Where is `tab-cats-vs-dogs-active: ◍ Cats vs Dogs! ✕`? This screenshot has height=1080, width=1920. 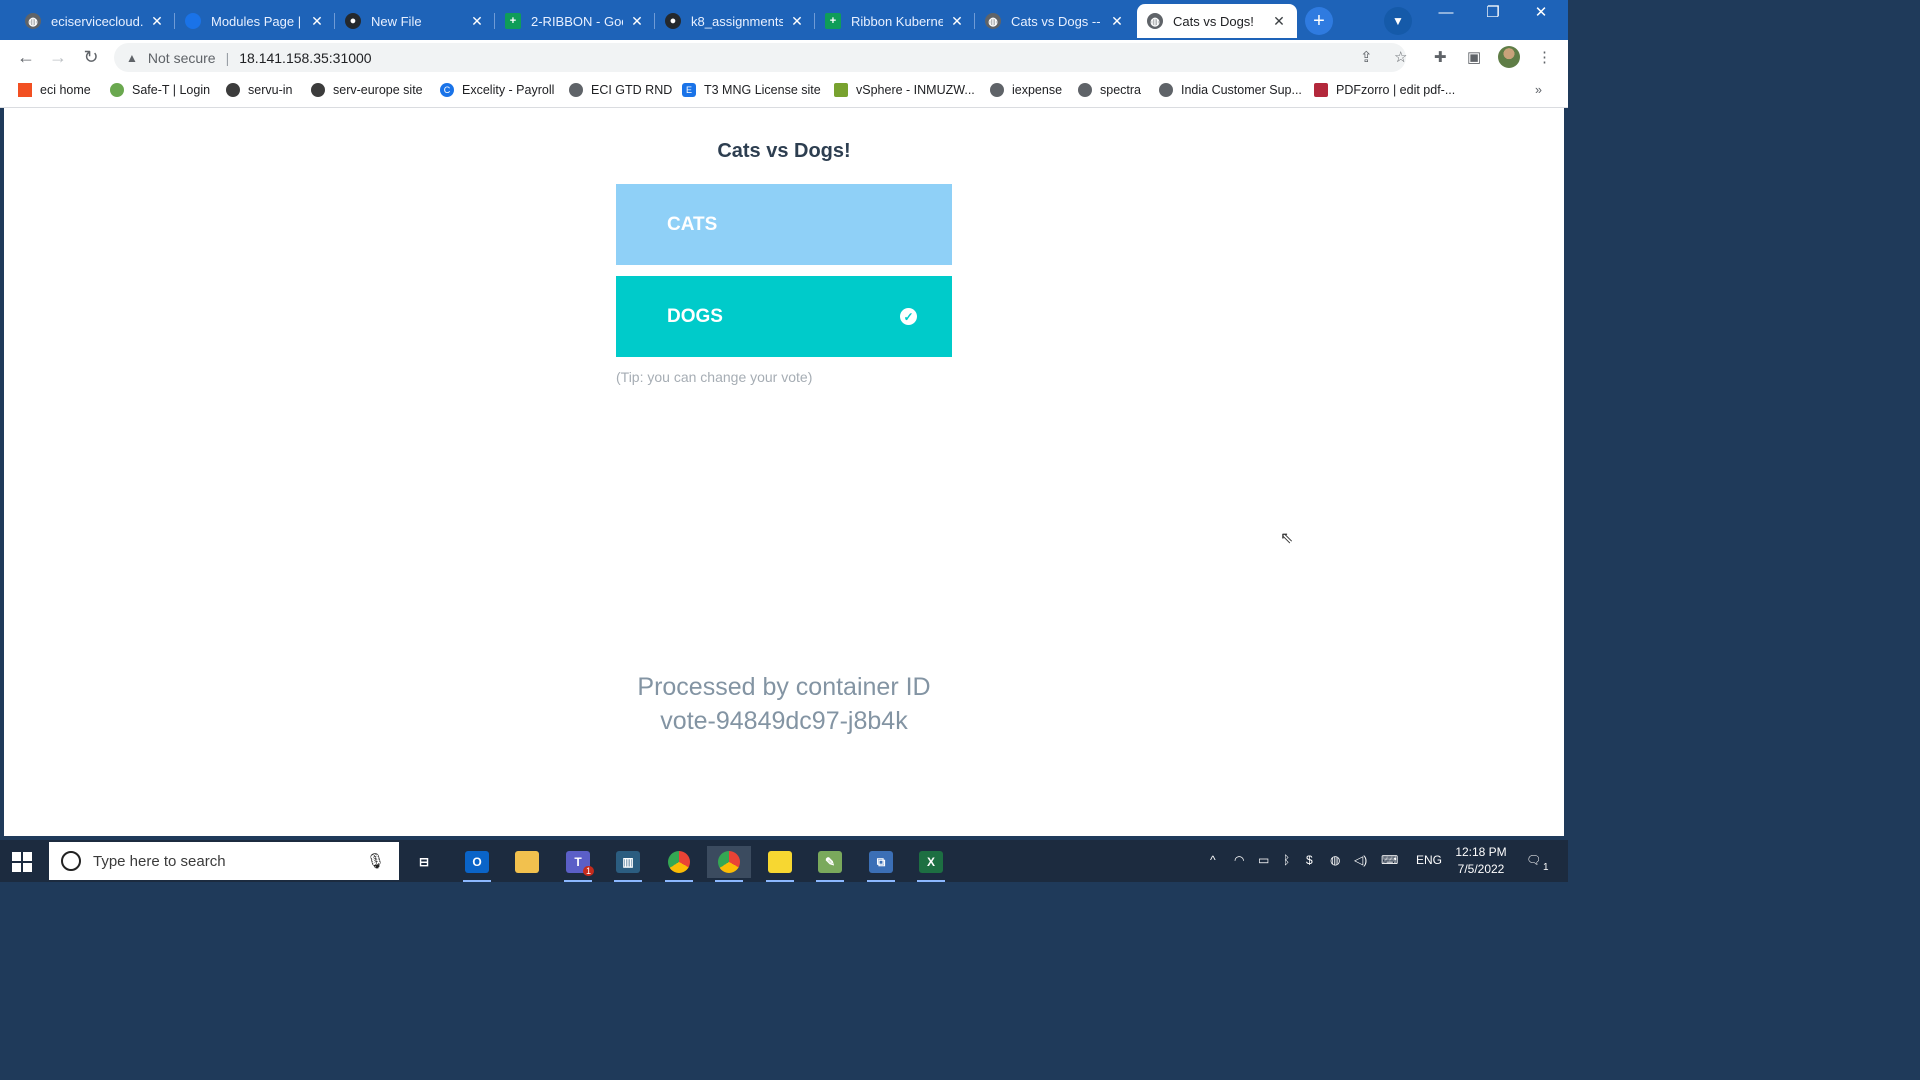
tab-cats-vs-dogs-active: ◍ Cats vs Dogs! ✕ is located at coordinates (1217, 21).